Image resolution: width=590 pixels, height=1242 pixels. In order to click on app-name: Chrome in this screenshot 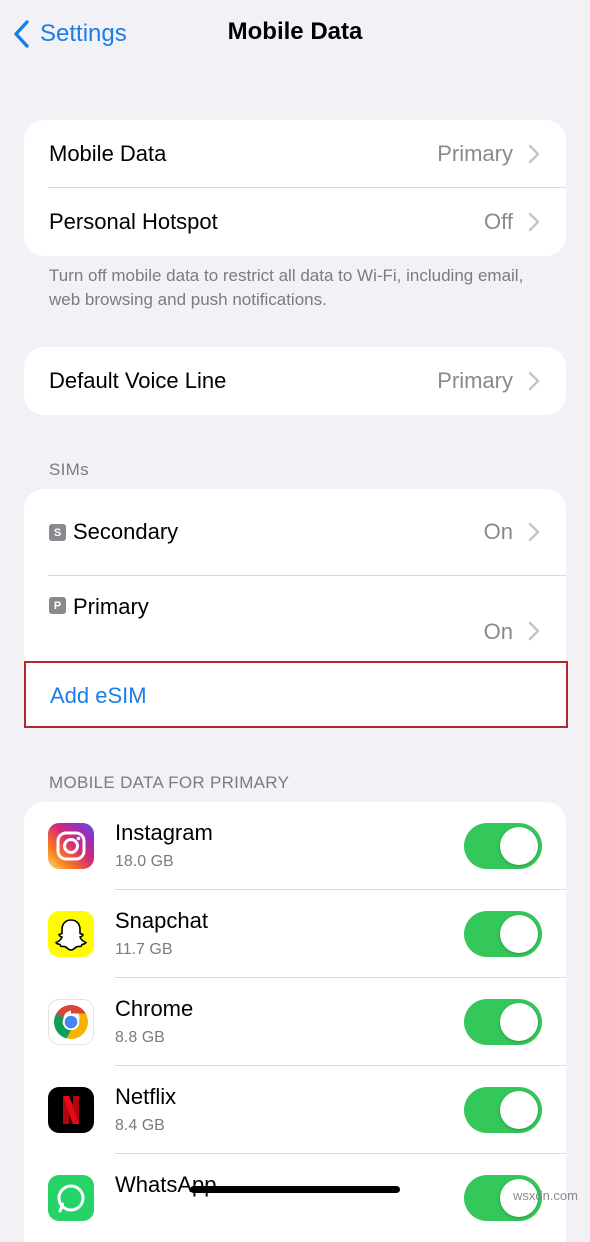, I will do `click(154, 1008)`.